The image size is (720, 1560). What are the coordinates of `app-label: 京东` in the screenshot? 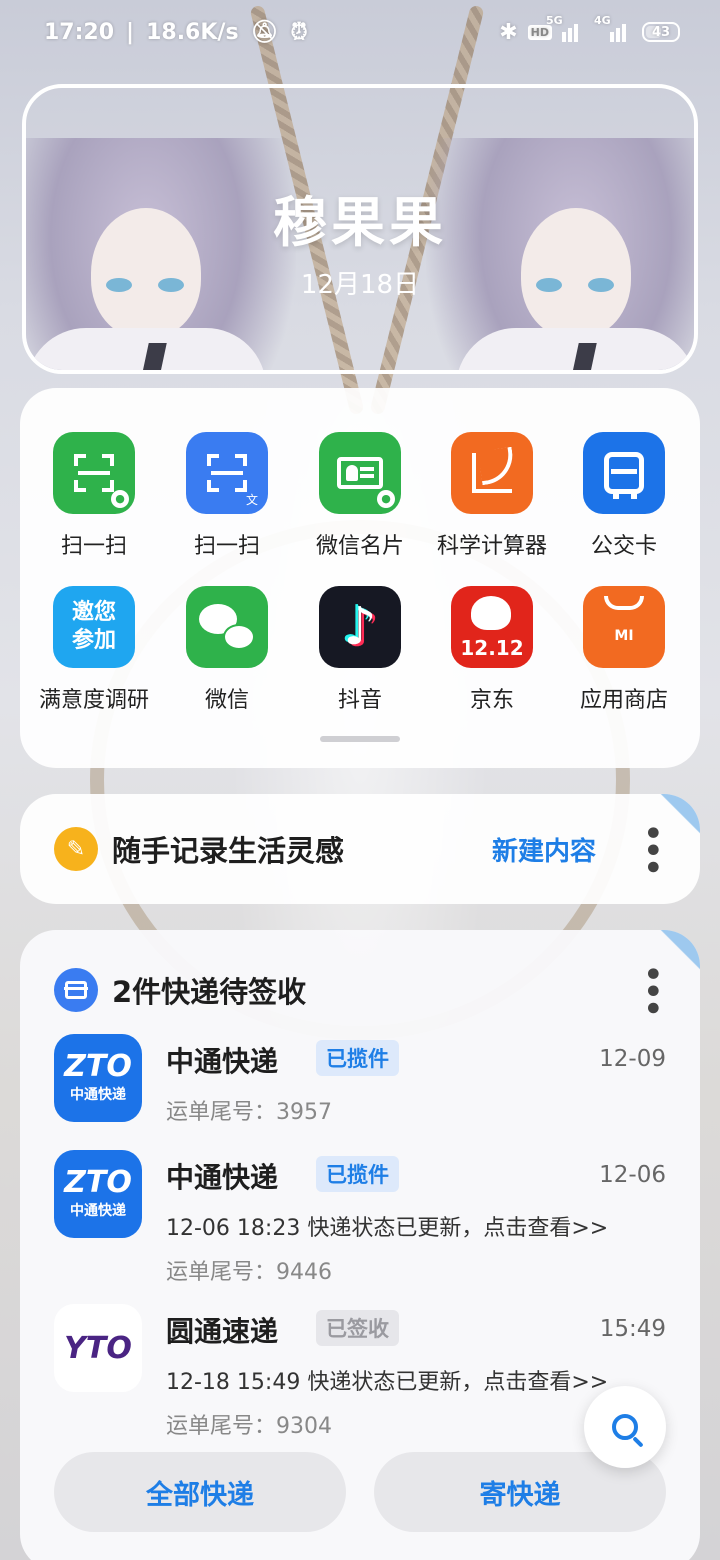 It's located at (491, 700).